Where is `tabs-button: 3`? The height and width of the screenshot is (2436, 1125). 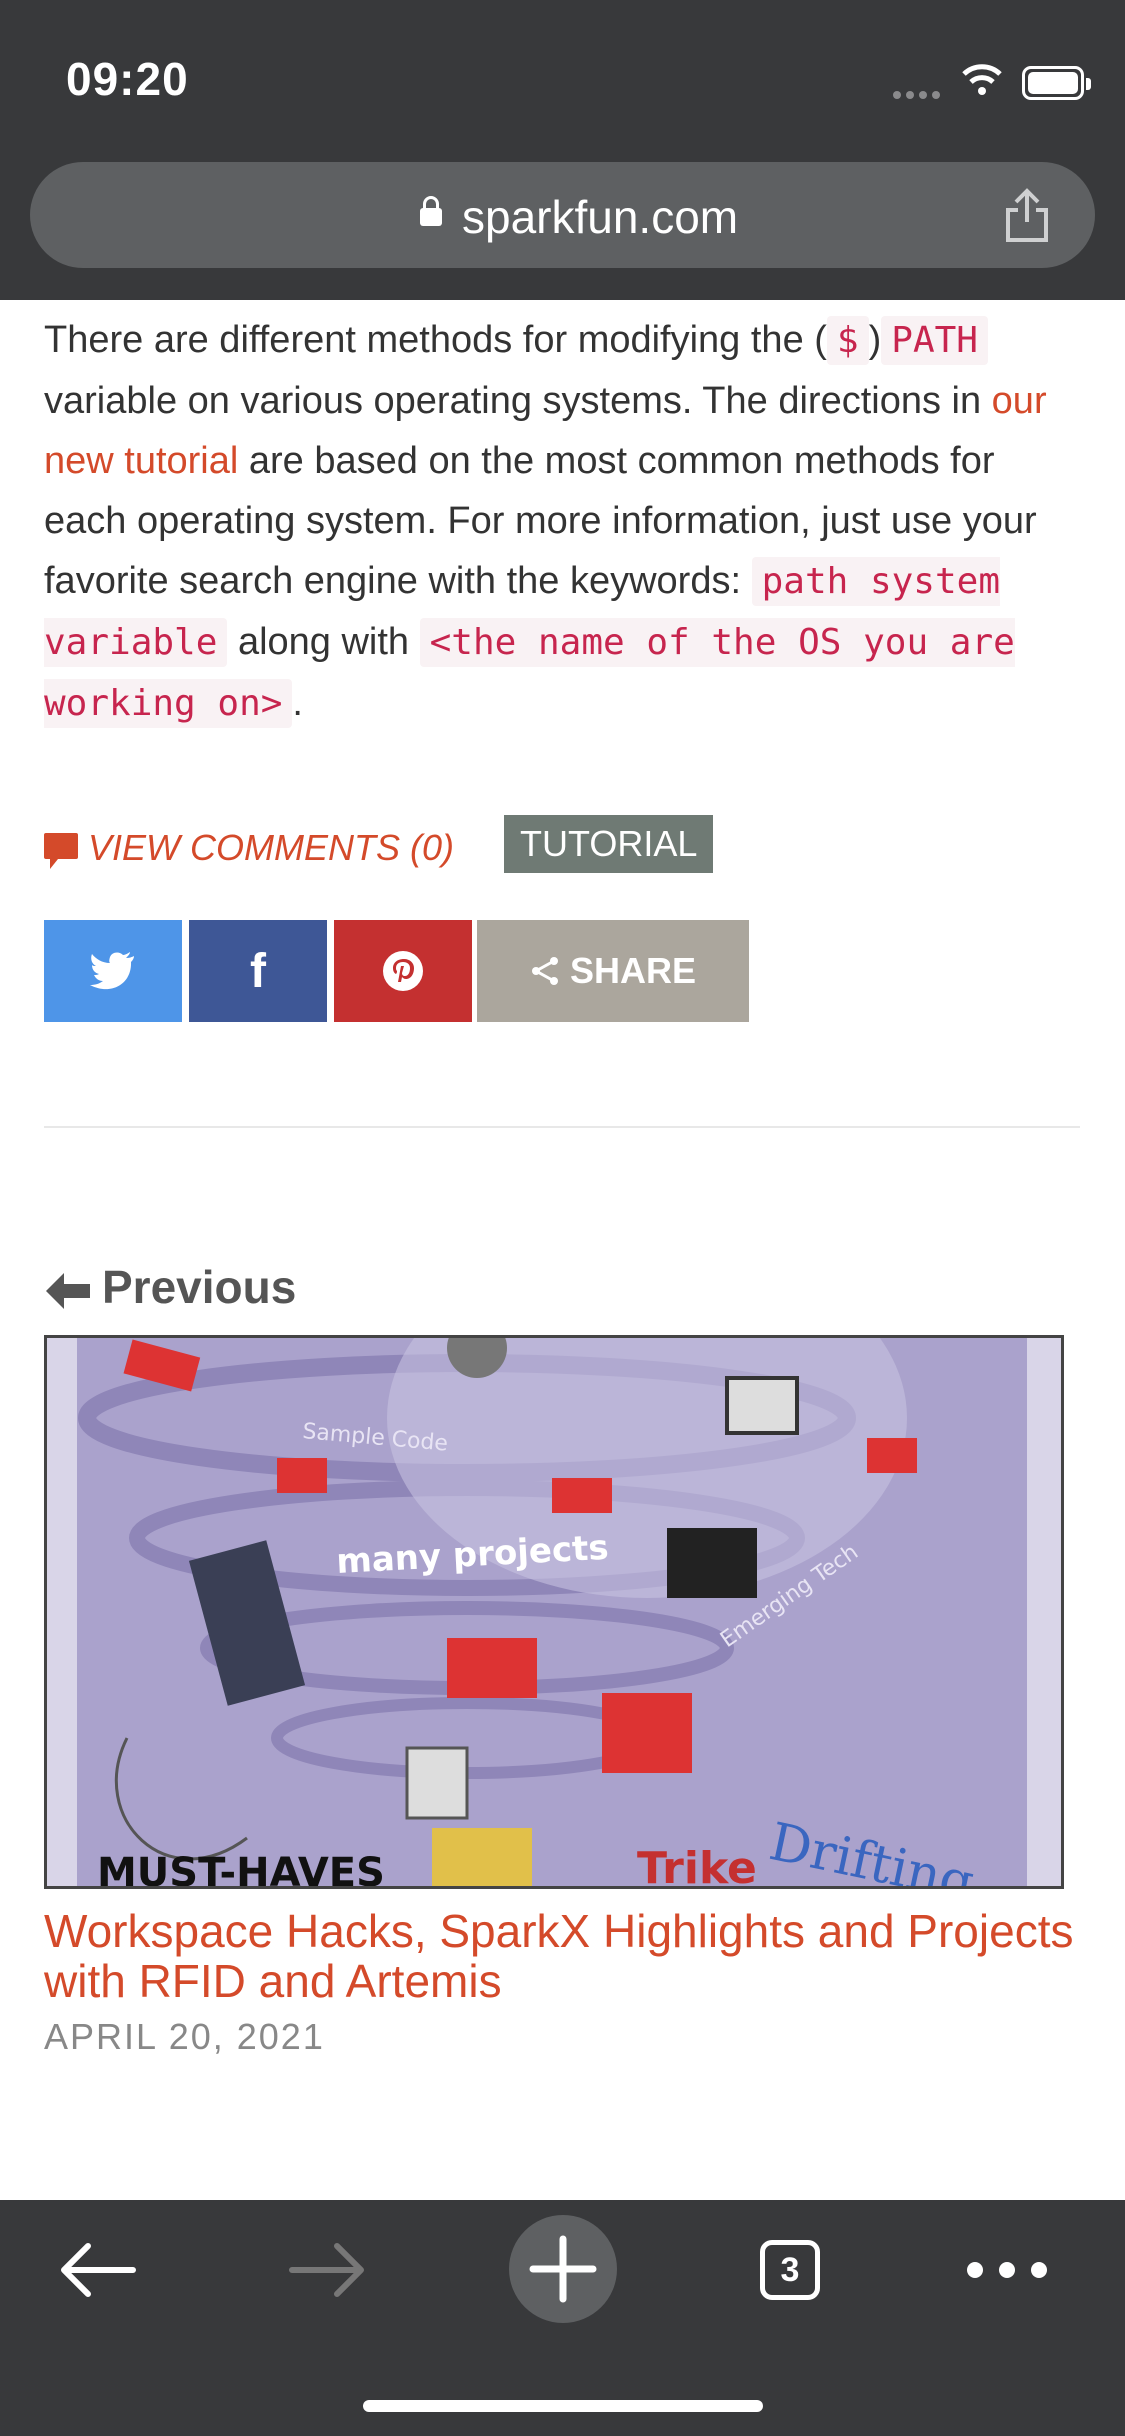
tabs-button: 3 is located at coordinates (790, 2270).